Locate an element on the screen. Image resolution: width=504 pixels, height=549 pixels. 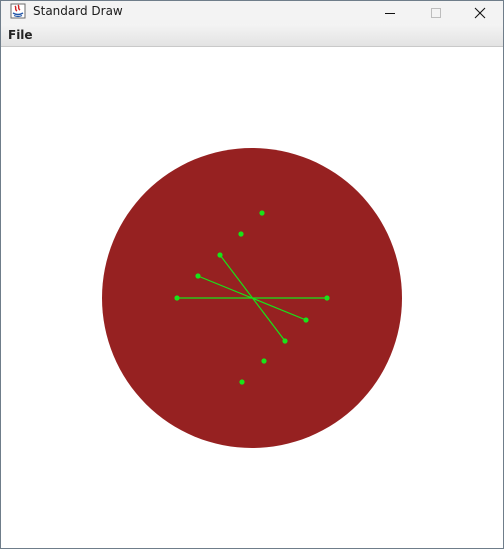
maximize-icon is located at coordinates (436, 12).